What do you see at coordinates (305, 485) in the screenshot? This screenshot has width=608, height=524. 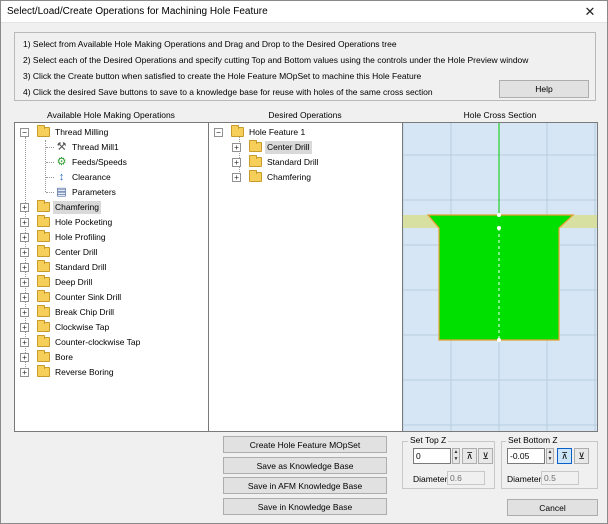 I see `save-afm-knowledge-base-button: Save in AFM Knowledge Base` at bounding box center [305, 485].